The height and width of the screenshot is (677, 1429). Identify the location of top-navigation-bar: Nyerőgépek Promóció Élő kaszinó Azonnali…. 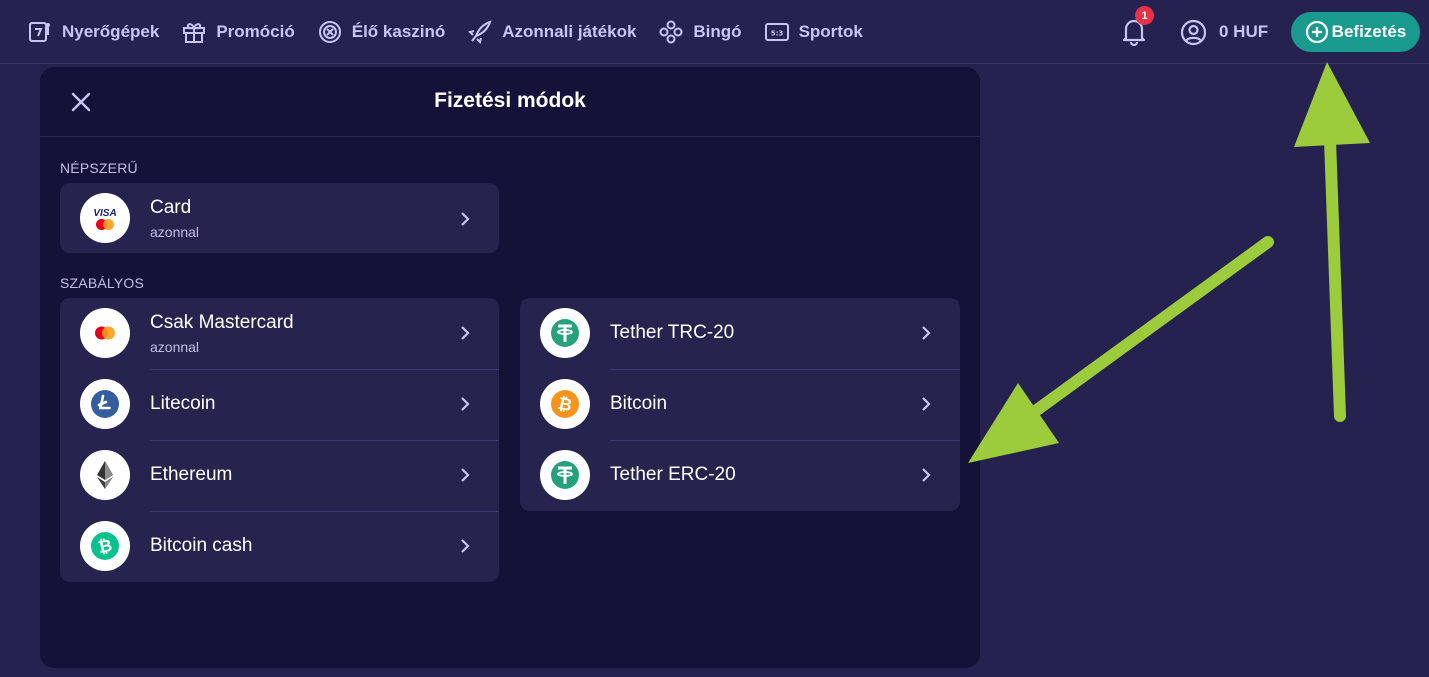
(714, 32).